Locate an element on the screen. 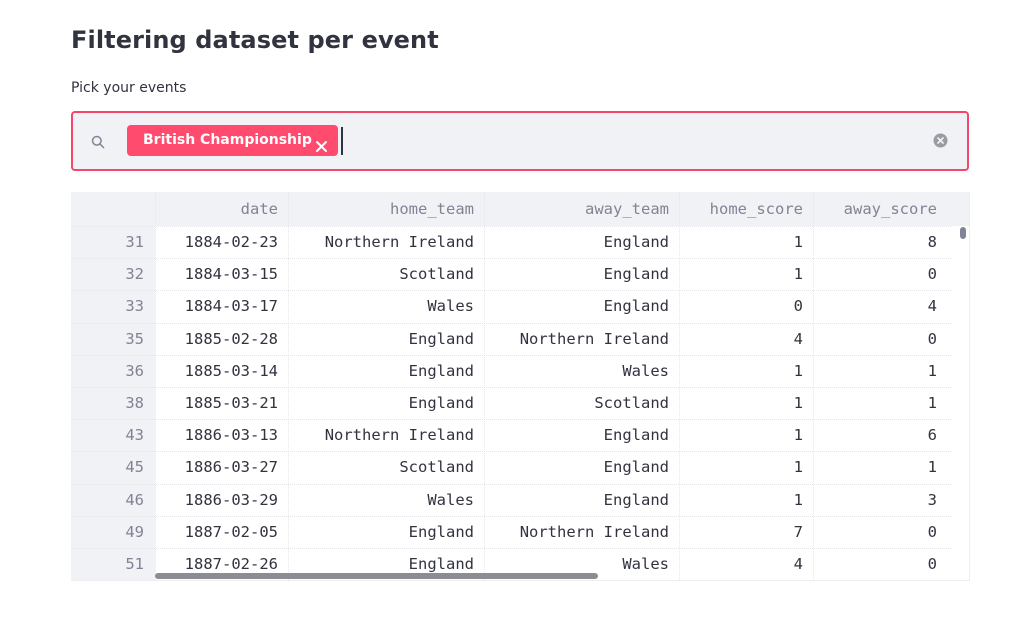  row-index: 46 is located at coordinates (134, 499).